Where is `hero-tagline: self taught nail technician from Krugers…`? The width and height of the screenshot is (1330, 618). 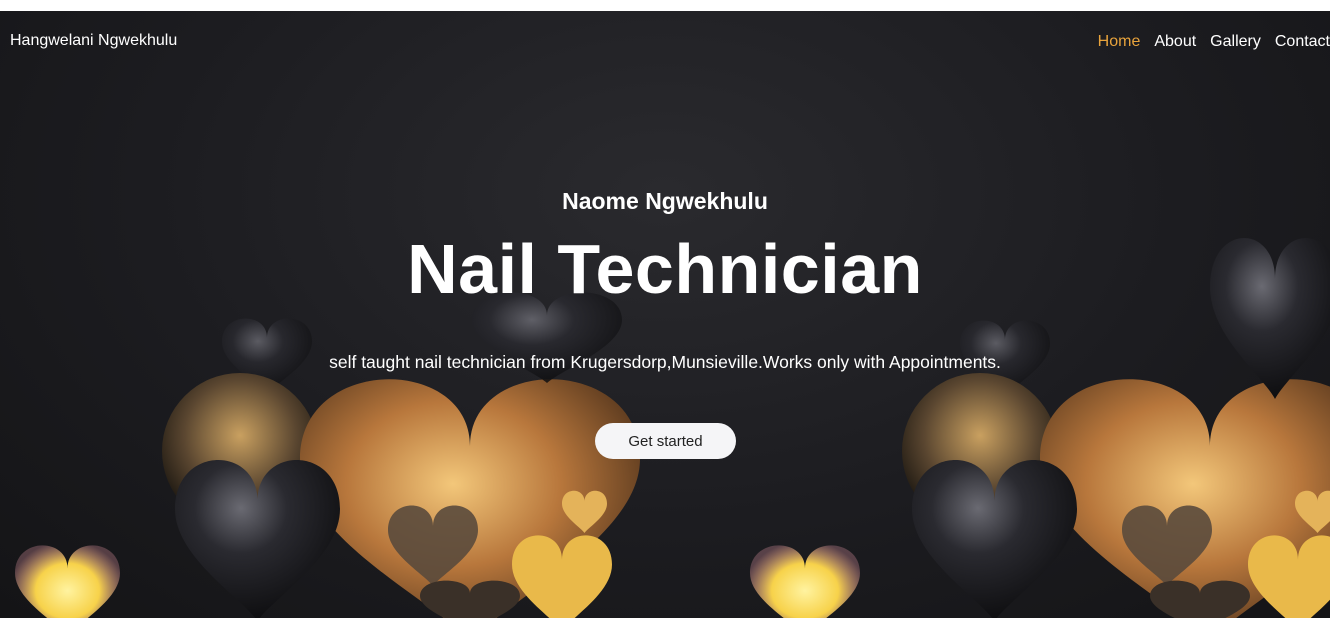 hero-tagline: self taught nail technician from Krugers… is located at coordinates (665, 362).